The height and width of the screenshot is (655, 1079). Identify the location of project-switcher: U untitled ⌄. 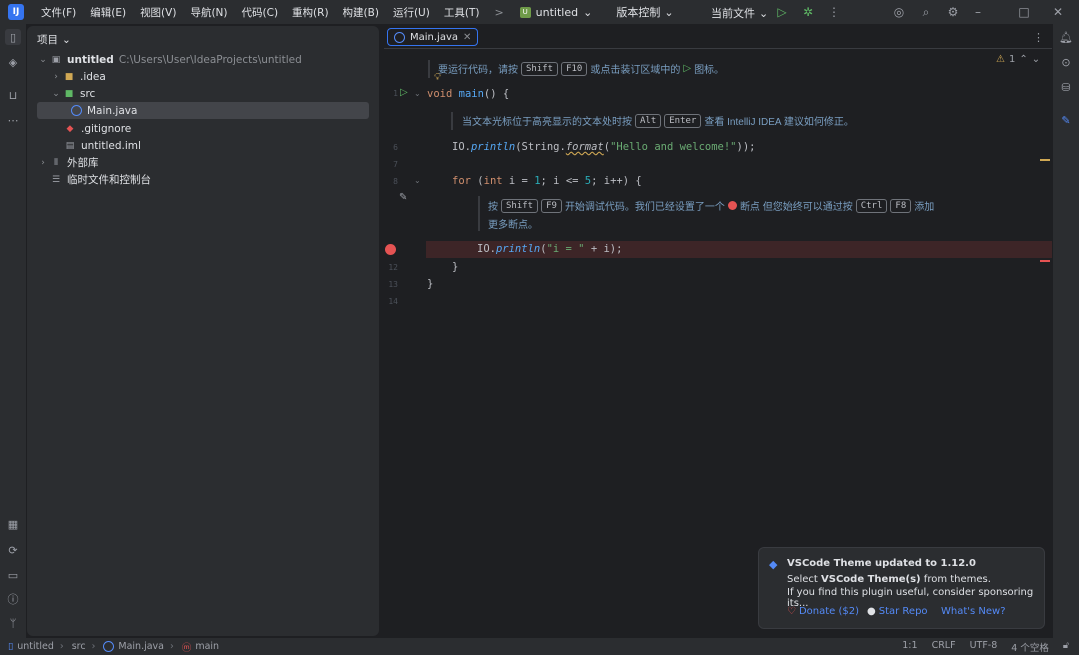
(556, 12).